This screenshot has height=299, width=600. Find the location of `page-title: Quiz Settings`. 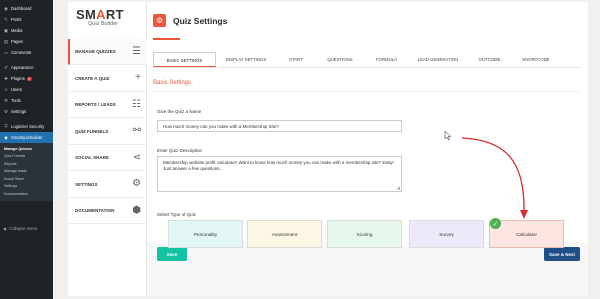

page-title: Quiz Settings is located at coordinates (200, 20).